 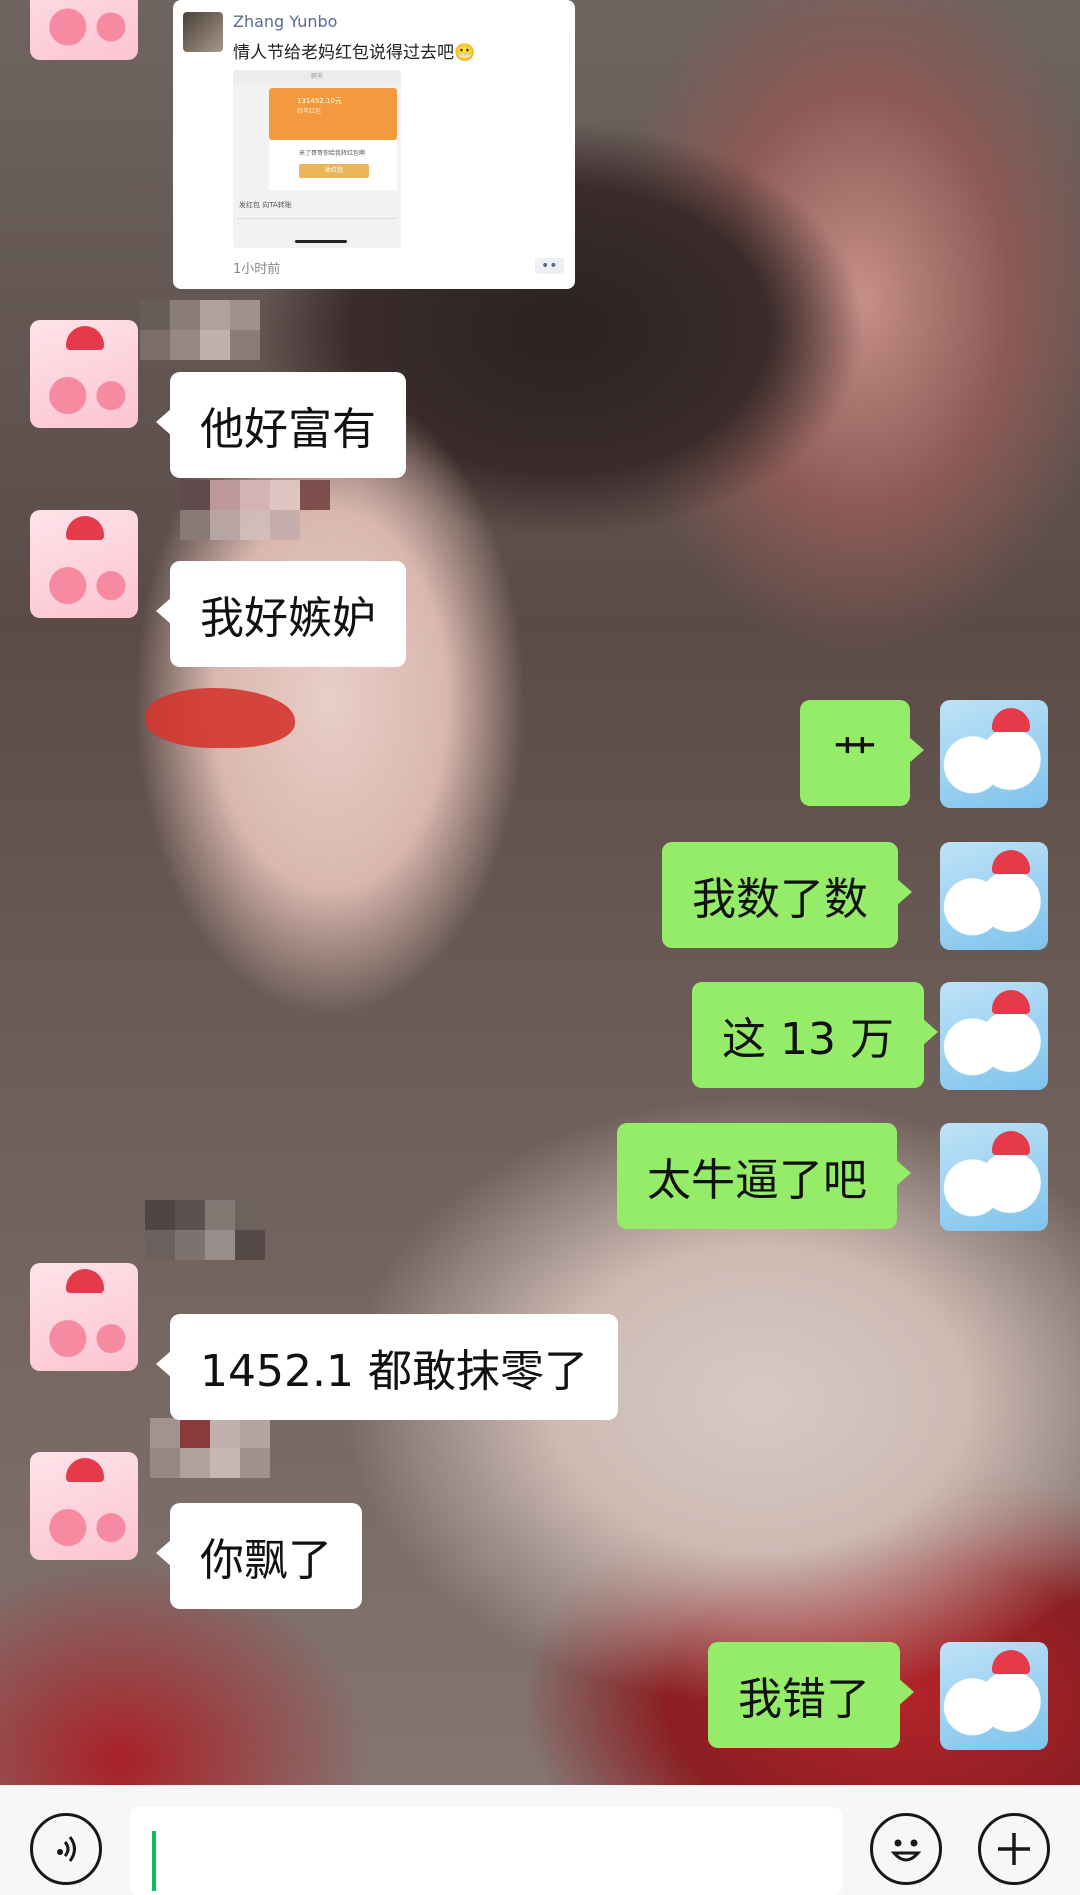 What do you see at coordinates (906, 1849) in the screenshot?
I see `emoji-icon` at bounding box center [906, 1849].